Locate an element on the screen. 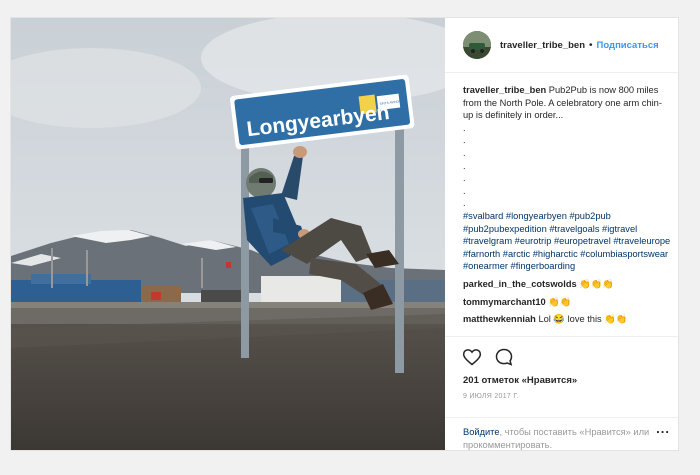  likes-count: 201 отметок «Нравится» is located at coordinates (520, 380).